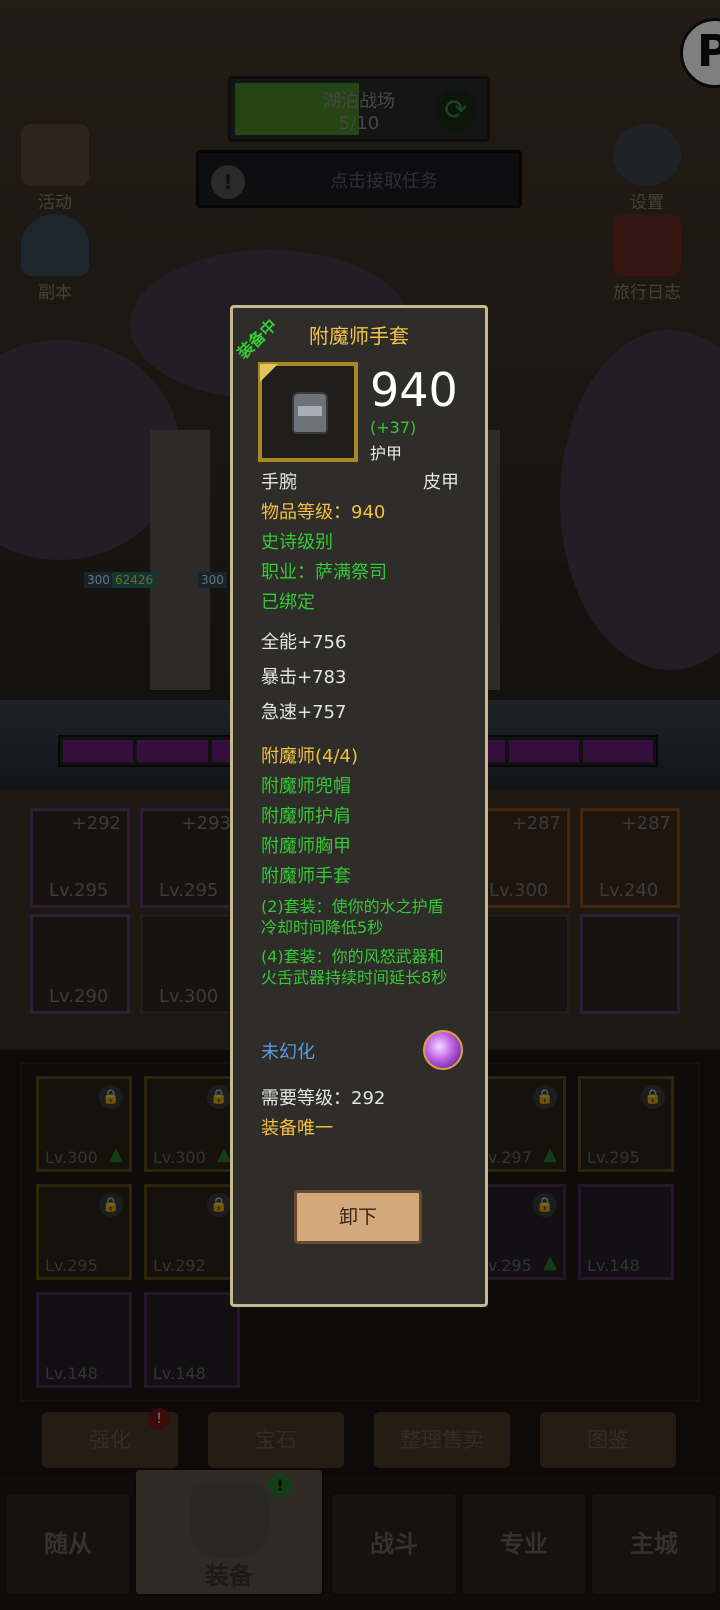 Image resolution: width=720 pixels, height=1610 pixels. I want to click on set-item: 附魔师兜帽, so click(306, 786).